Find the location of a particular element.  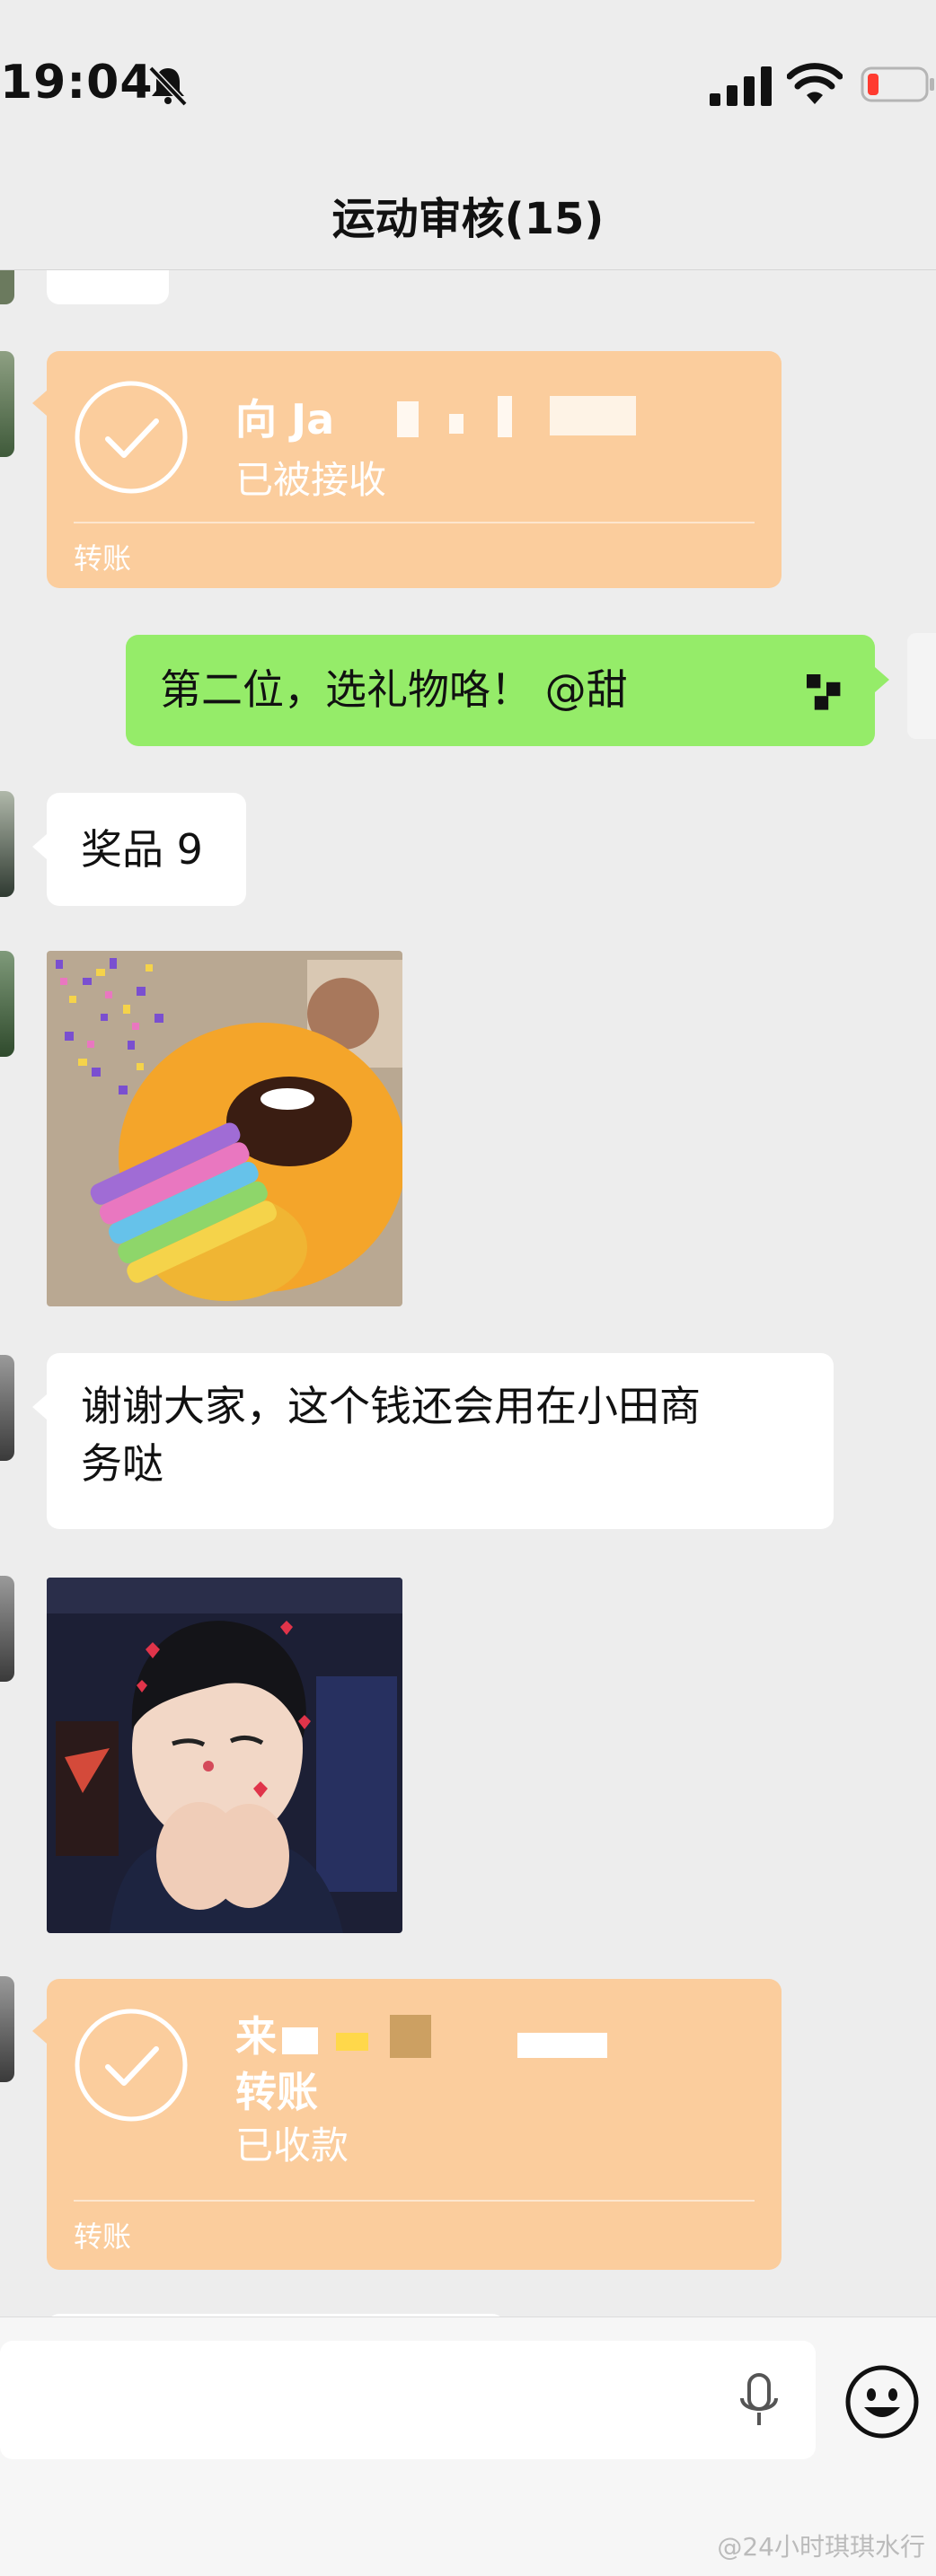

chat-title: 运动审核(15) is located at coordinates (468, 215).